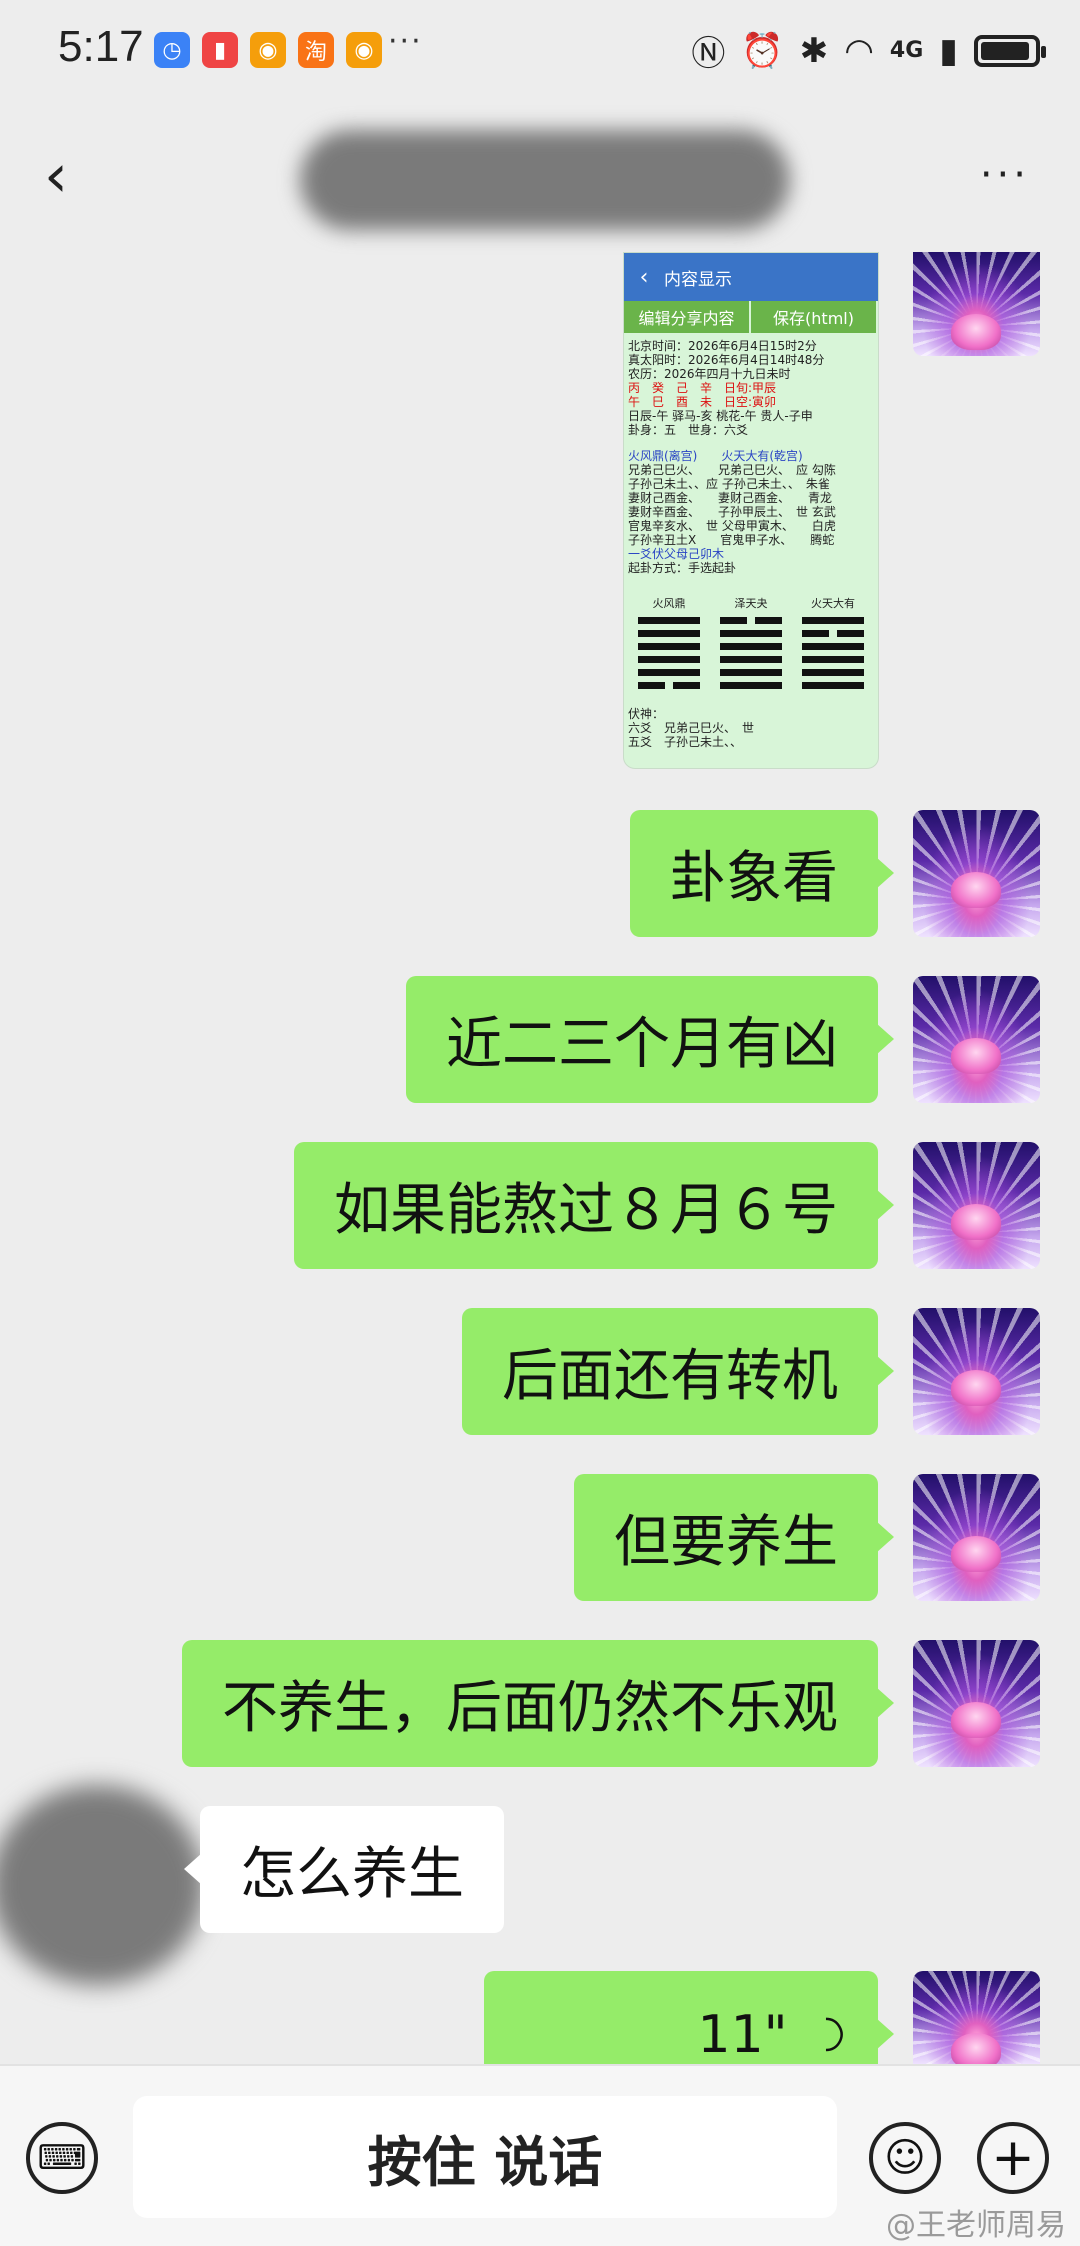 This screenshot has height=2246, width=1080. What do you see at coordinates (859, 50) in the screenshot?
I see `wifi-icon: ◠` at bounding box center [859, 50].